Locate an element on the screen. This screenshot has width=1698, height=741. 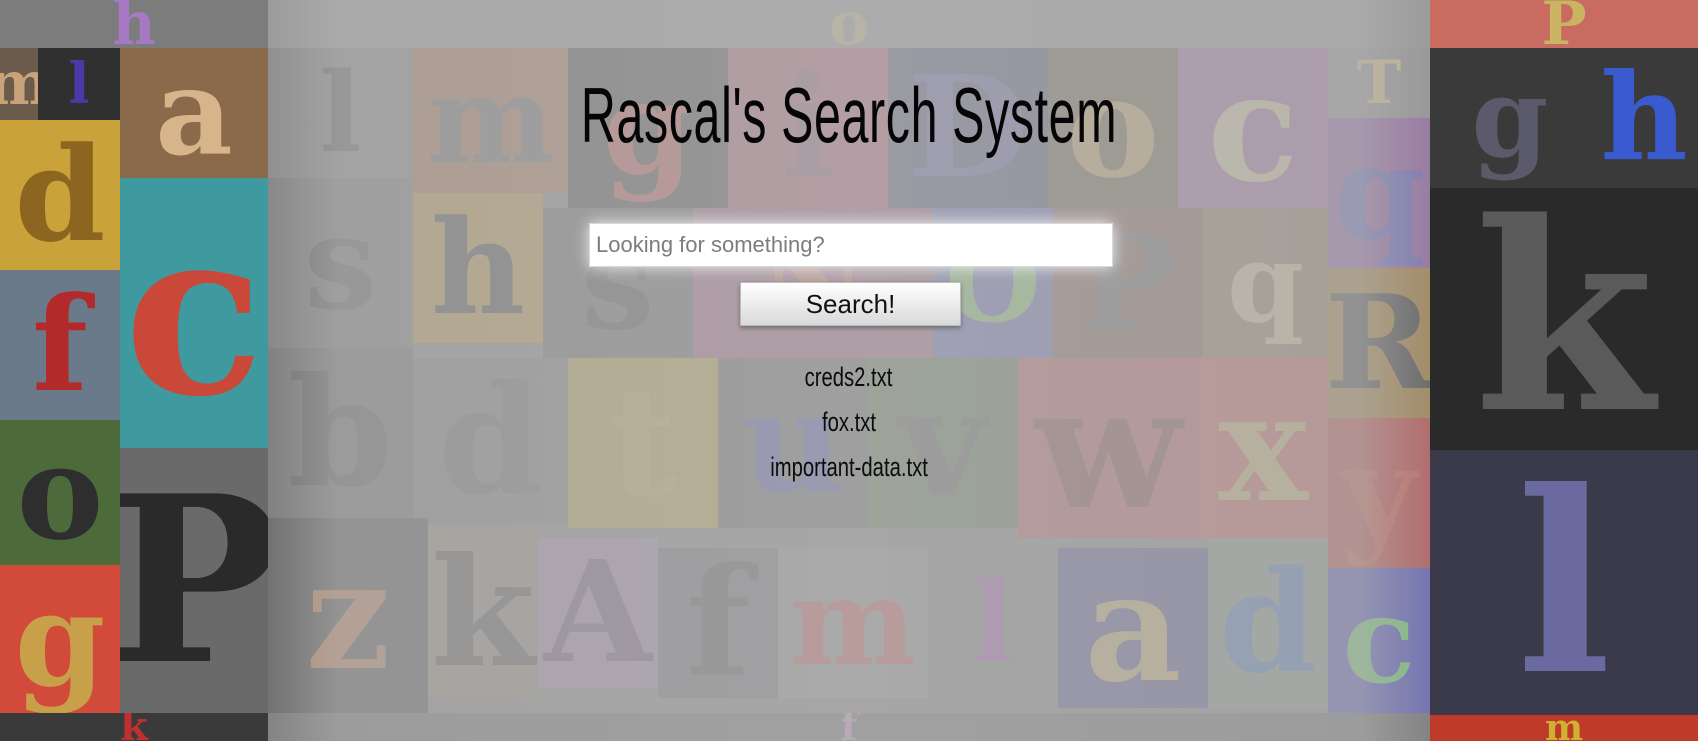
result-link-important-data: important-data.txt is located at coordinates (849, 467).